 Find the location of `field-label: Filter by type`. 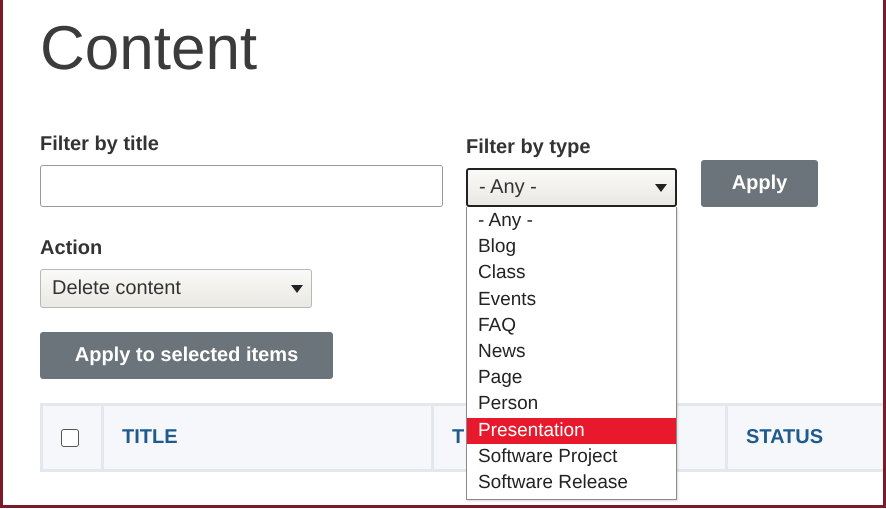

field-label: Filter by type is located at coordinates (528, 147).